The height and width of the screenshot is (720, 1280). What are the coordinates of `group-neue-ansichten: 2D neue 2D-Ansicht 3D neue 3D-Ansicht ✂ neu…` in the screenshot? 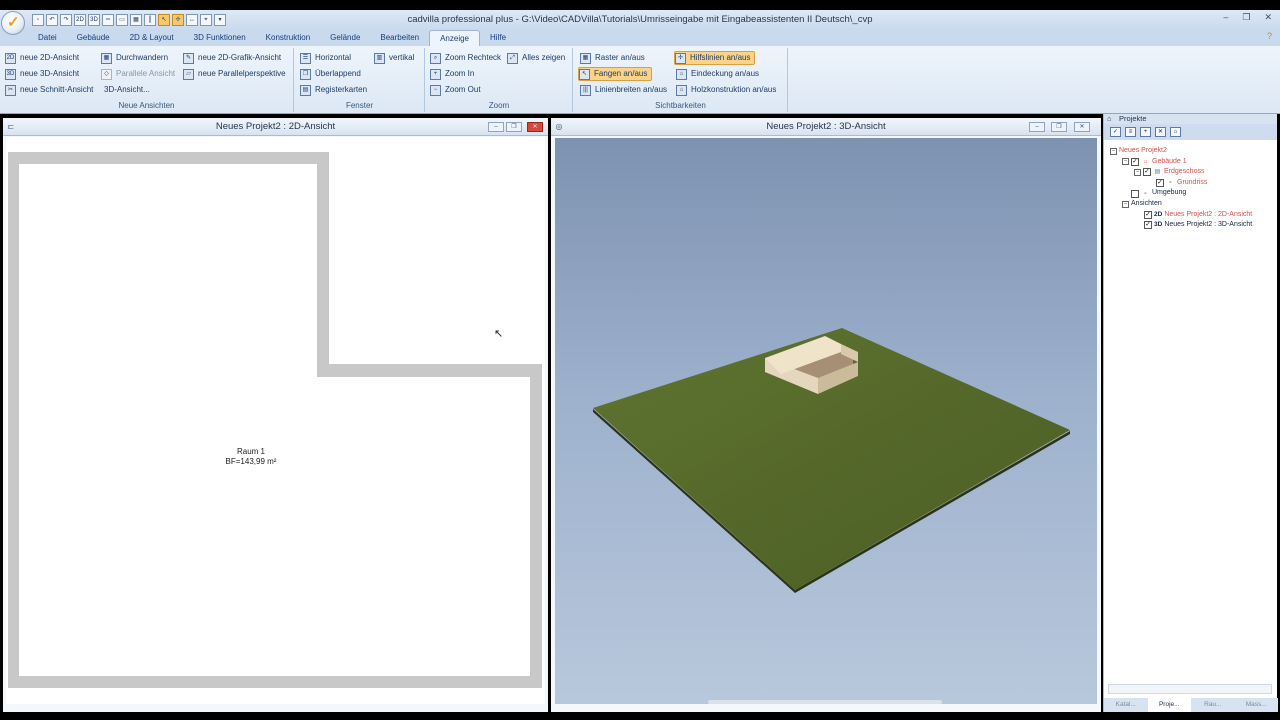 It's located at (147, 80).